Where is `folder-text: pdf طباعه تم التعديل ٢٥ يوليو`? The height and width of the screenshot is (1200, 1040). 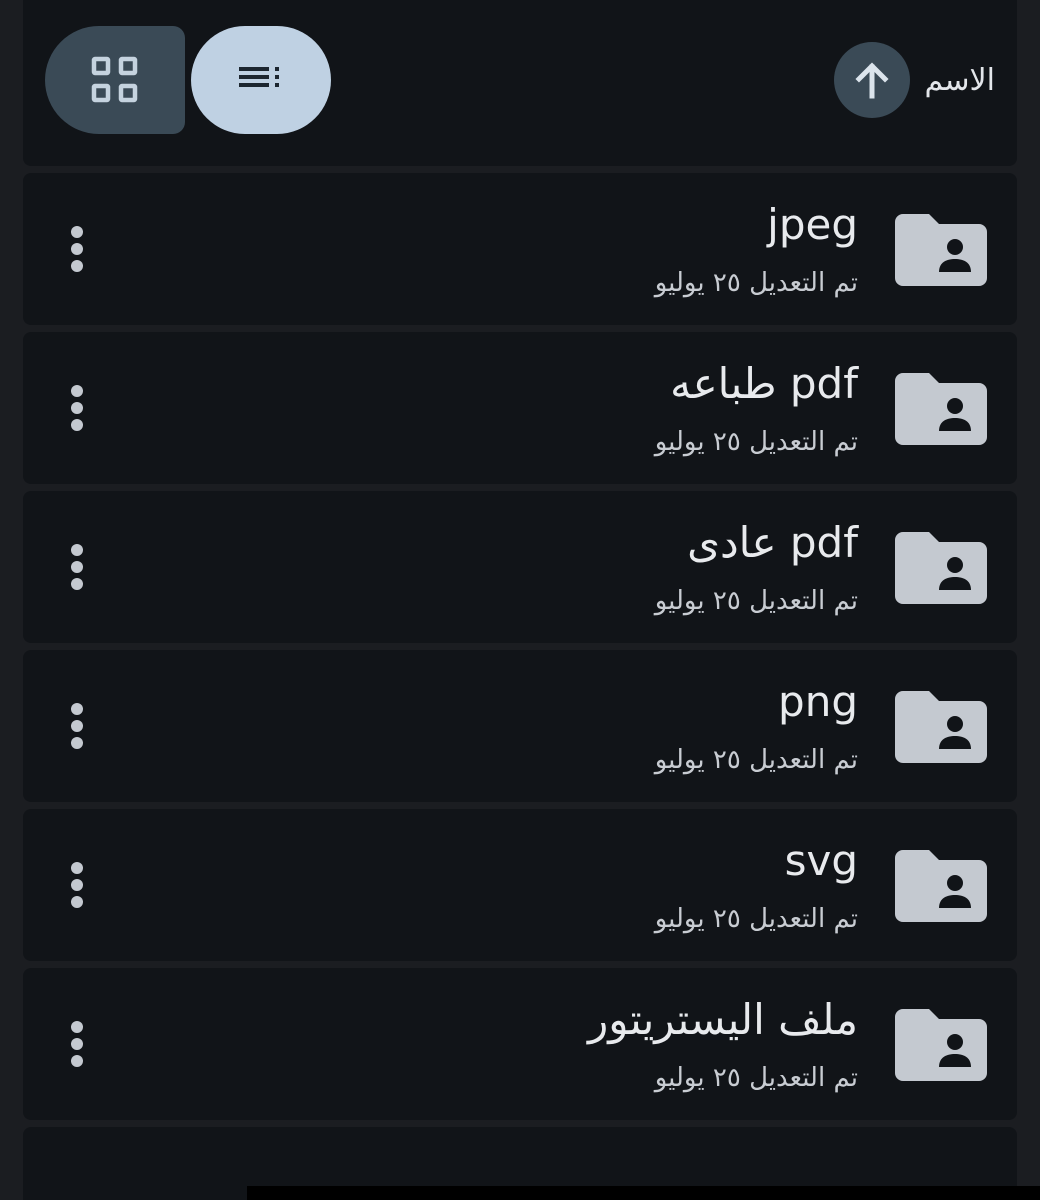
folder-text: pdf طباعه تم التعديل ٢٥ يوليو is located at coordinates (756, 408).